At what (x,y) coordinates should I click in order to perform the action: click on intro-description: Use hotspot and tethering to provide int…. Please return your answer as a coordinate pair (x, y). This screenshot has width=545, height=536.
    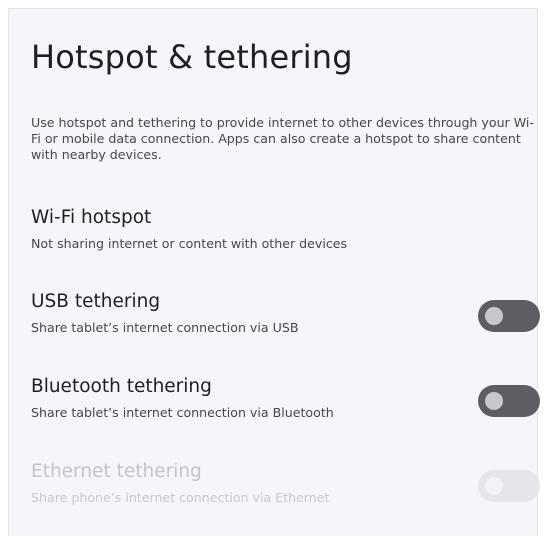
    Looking at the image, I should click on (282, 138).